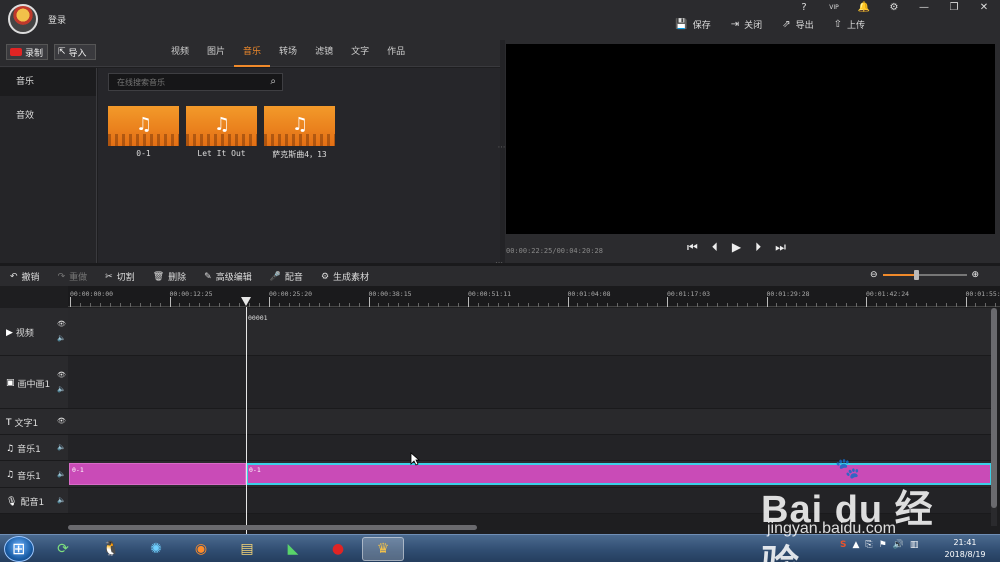 The image size is (1000, 562). Describe the element at coordinates (120, 277) in the screenshot. I see `cut-button: ✂ 切割` at that location.